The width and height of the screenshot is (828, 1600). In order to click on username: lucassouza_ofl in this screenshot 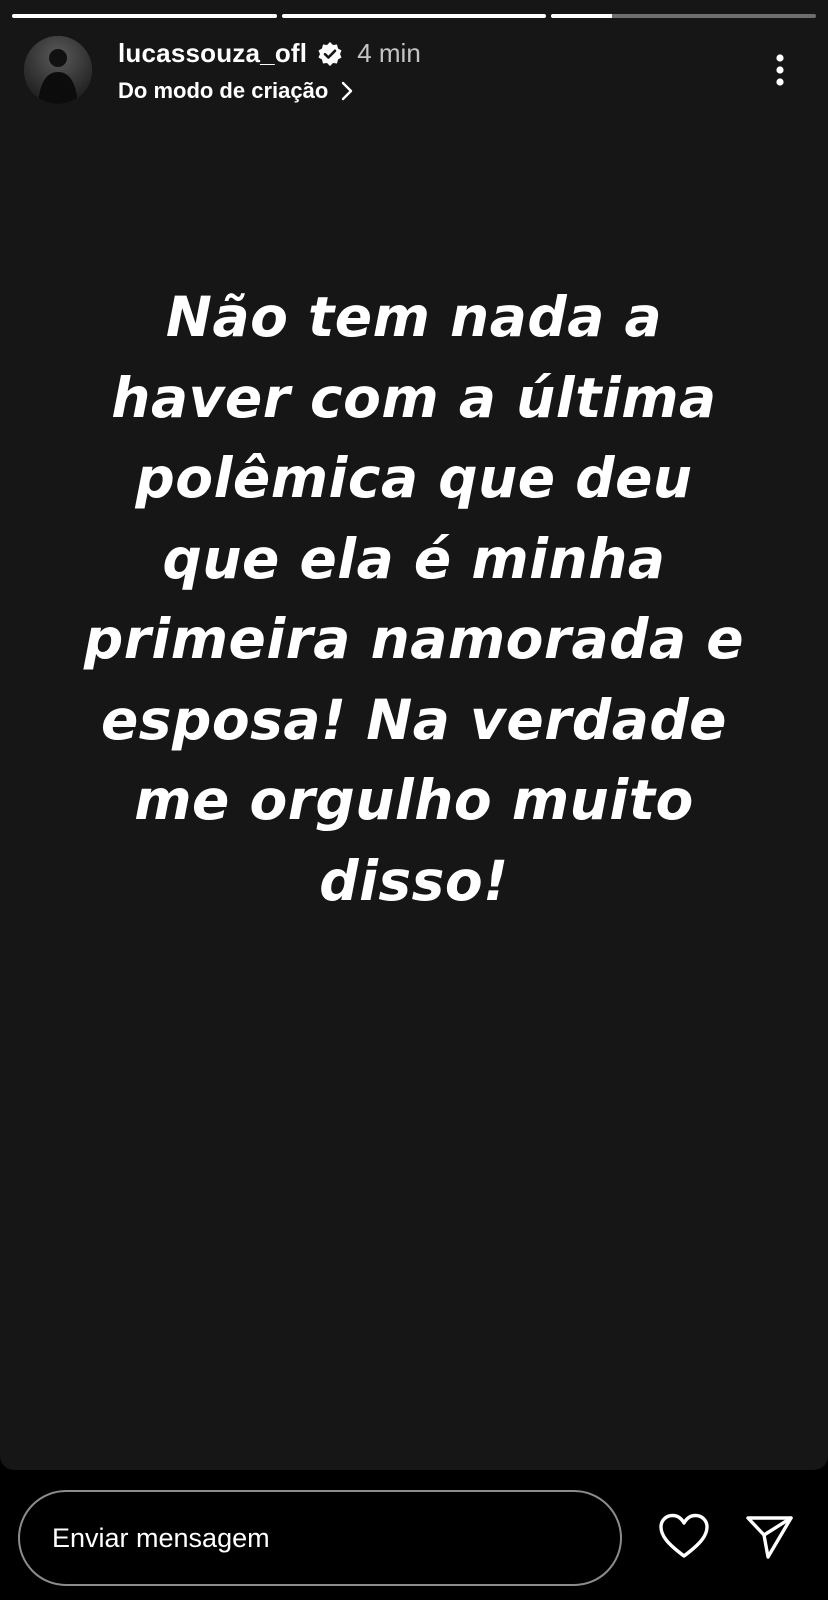, I will do `click(212, 53)`.